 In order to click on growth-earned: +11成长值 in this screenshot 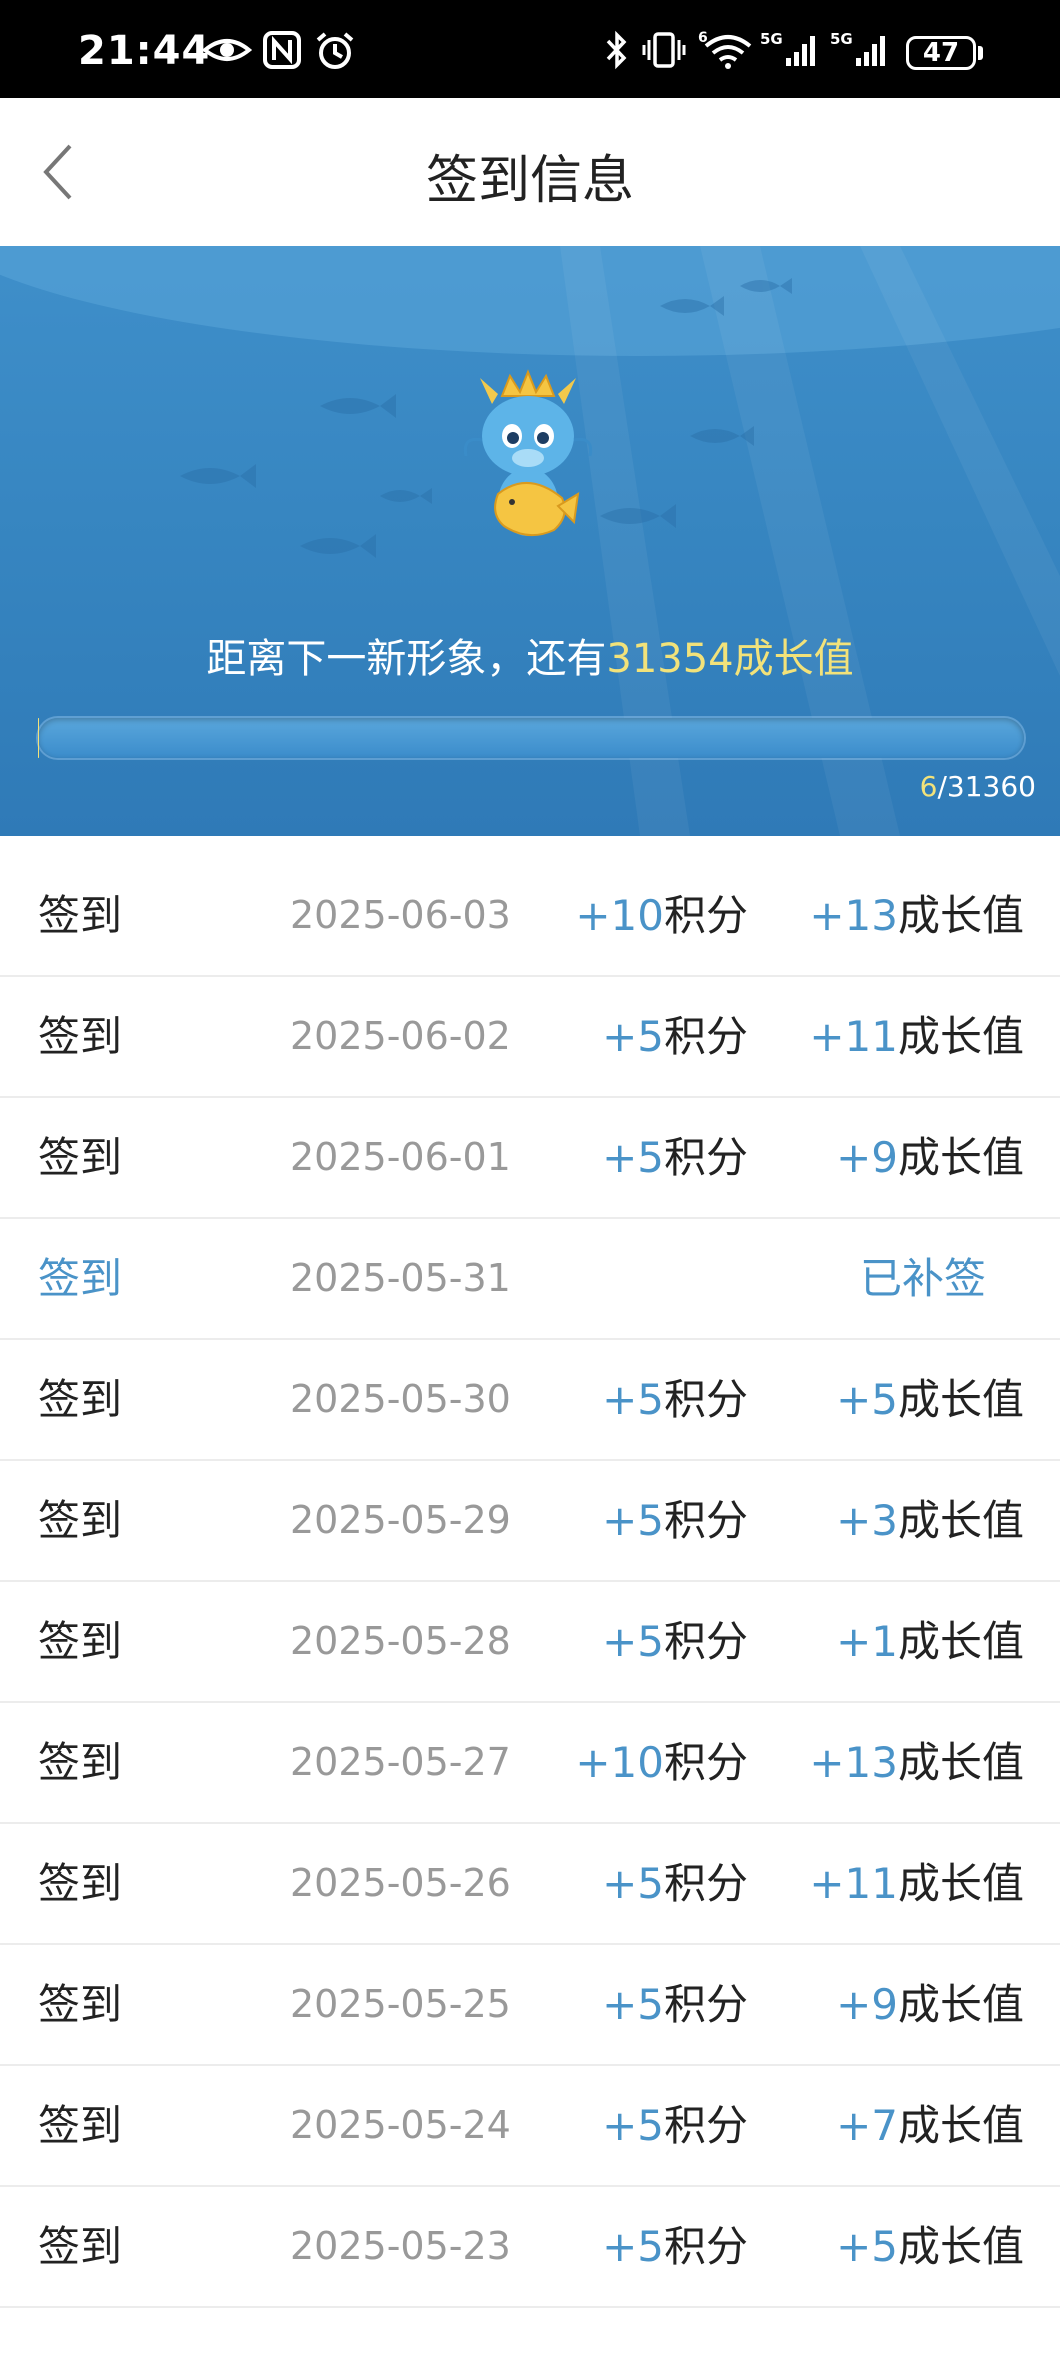, I will do `click(916, 1883)`.